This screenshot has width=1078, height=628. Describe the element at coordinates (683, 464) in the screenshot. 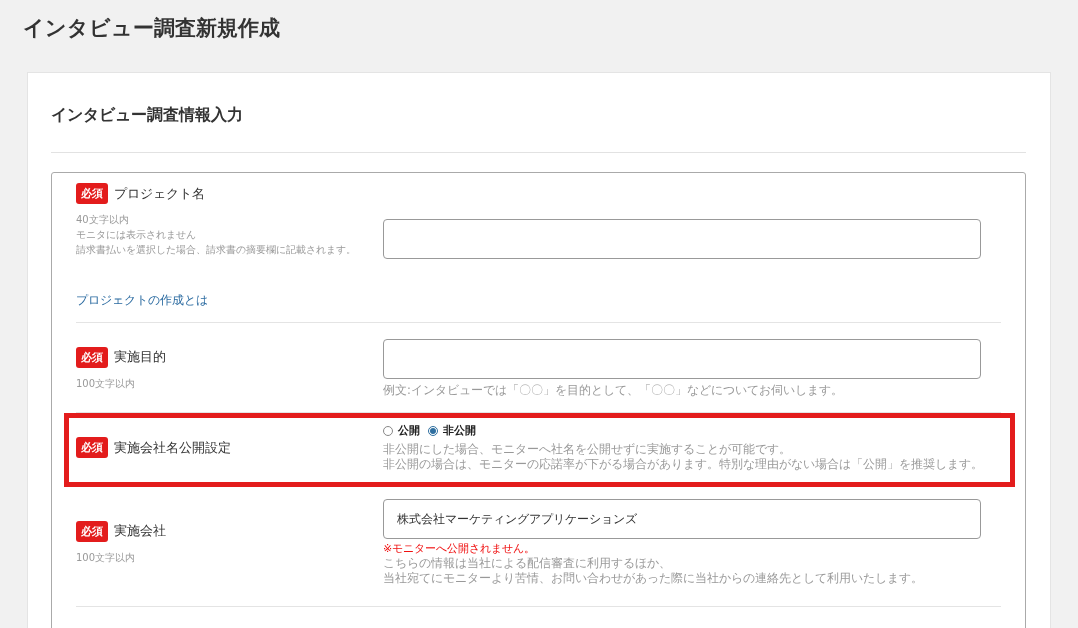

I see `help-text: 非公開の場合は、モニターの応諾率が下がる場合があります。特別な理由がない場合は「公開」を推奨します。` at that location.